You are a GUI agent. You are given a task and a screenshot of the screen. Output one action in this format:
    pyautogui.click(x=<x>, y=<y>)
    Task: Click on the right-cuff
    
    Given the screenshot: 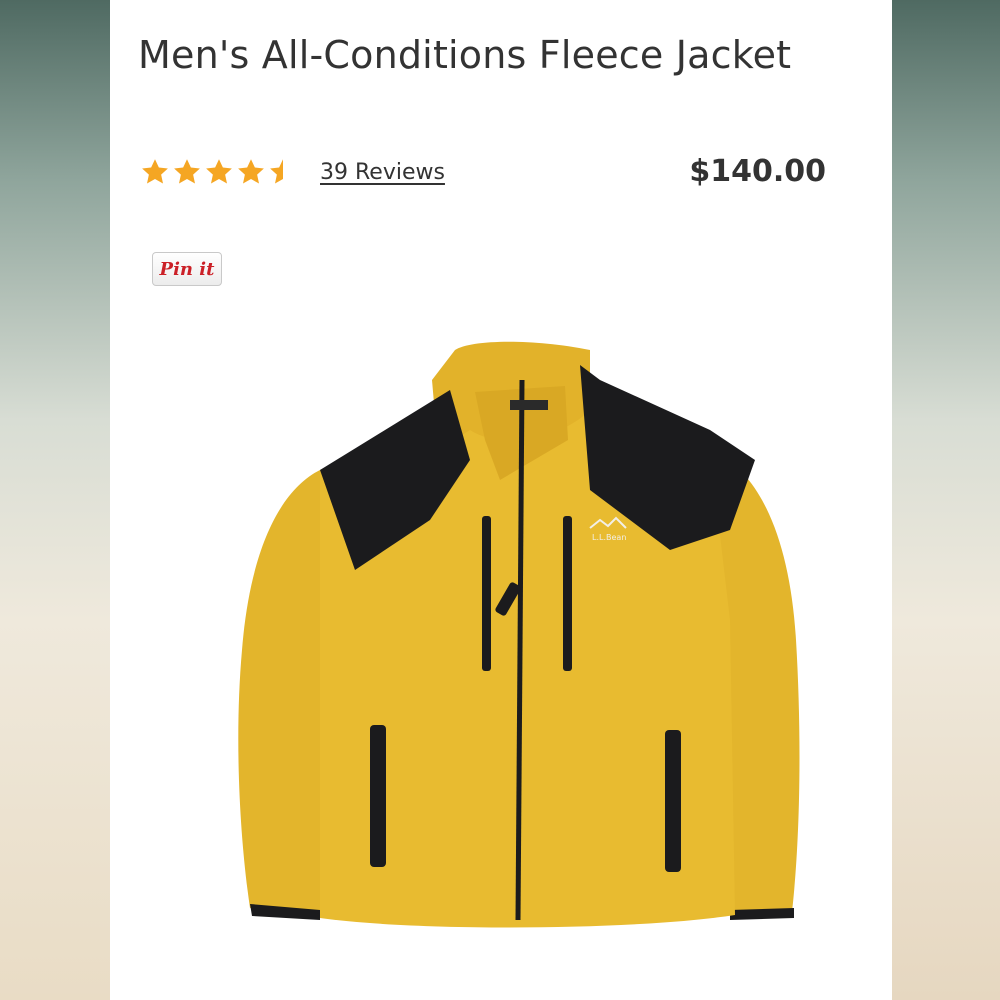 What is the action you would take?
    pyautogui.click(x=762, y=914)
    